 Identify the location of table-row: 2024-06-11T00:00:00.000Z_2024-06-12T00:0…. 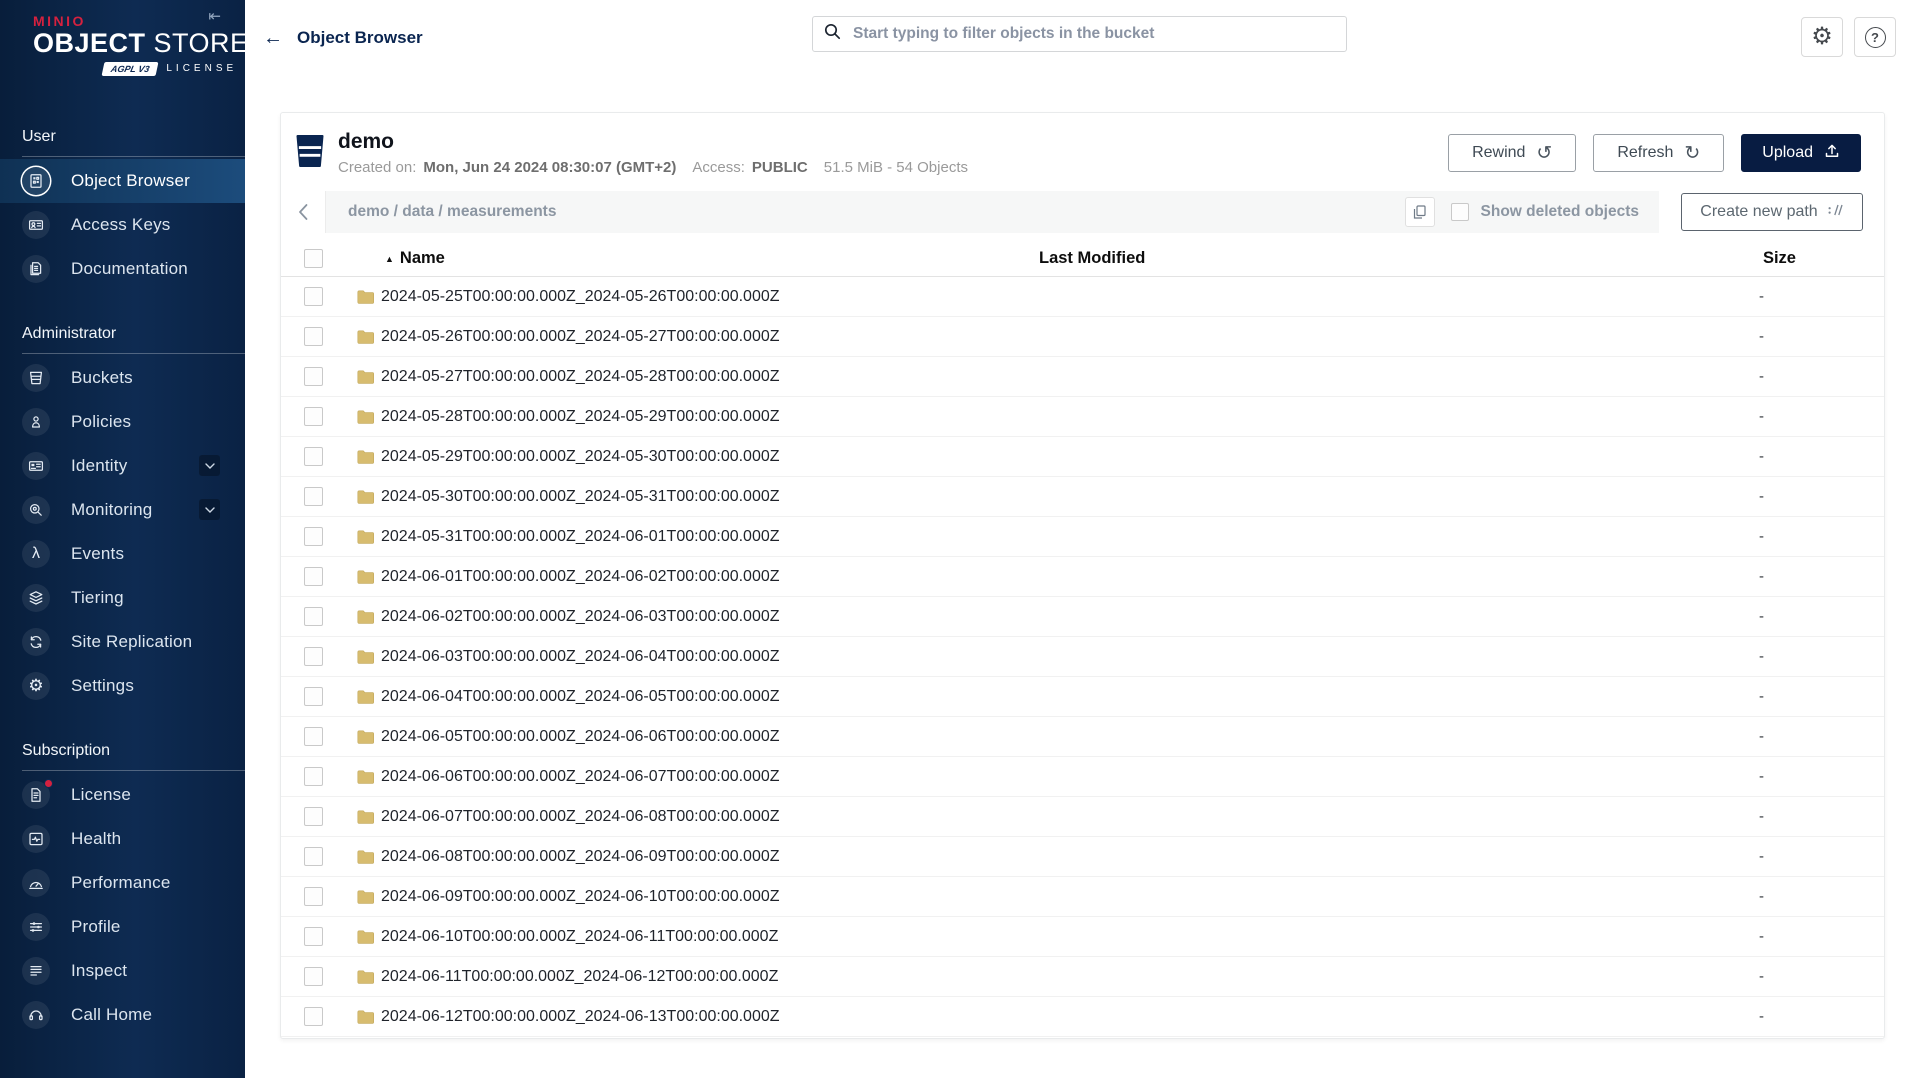
(1082, 977).